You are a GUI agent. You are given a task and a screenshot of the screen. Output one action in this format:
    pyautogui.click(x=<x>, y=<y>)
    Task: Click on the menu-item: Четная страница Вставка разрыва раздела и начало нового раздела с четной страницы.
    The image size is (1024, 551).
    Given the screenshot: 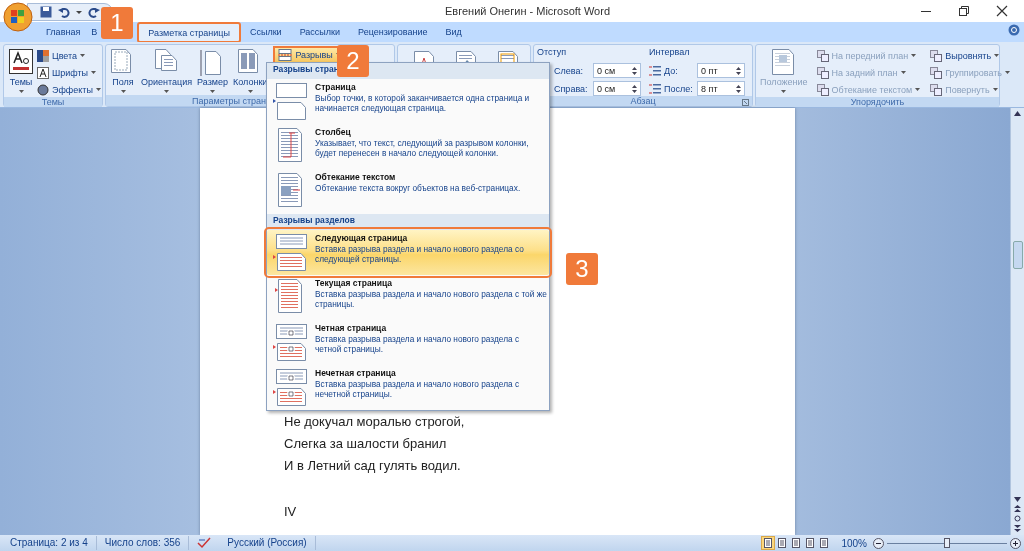 What is the action you would take?
    pyautogui.click(x=408, y=342)
    